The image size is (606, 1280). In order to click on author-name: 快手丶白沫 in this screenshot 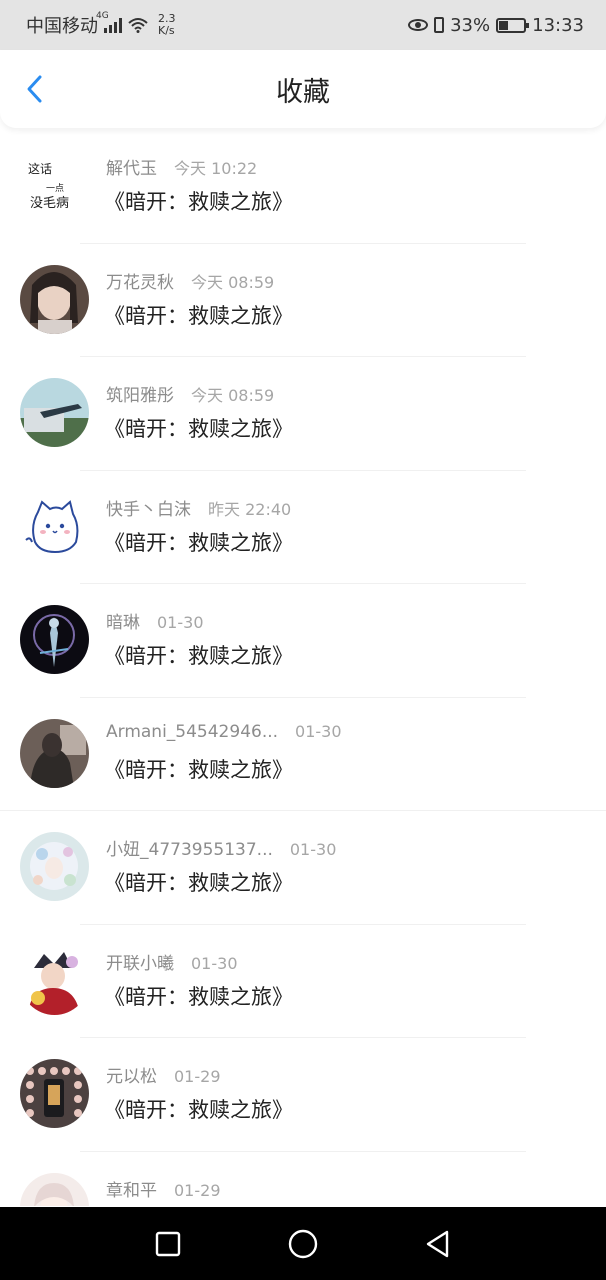, I will do `click(148, 507)`.